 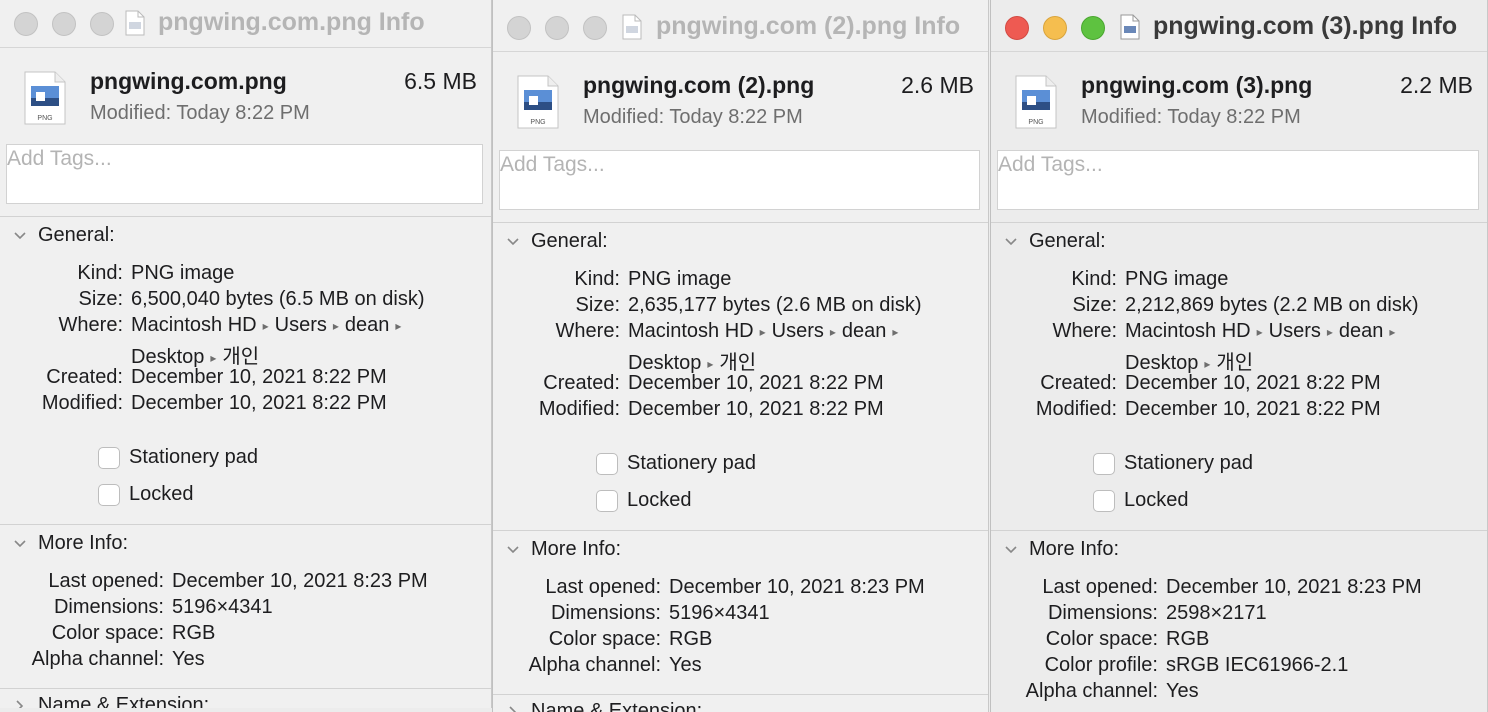 I want to click on where-row: Where: Macintosh HD ▸ Users ▸ dean ▸, so click(x=698, y=331).